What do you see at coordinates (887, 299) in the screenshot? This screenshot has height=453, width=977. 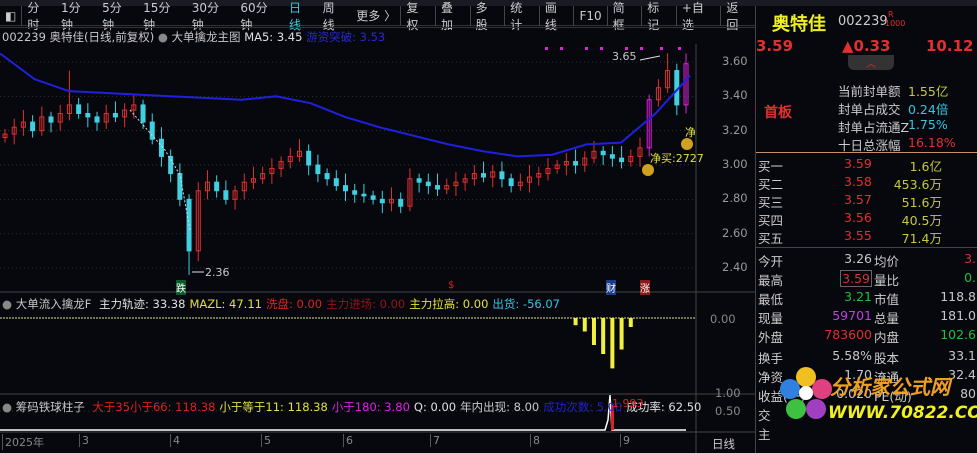 I see `stat-key-2: 市值` at bounding box center [887, 299].